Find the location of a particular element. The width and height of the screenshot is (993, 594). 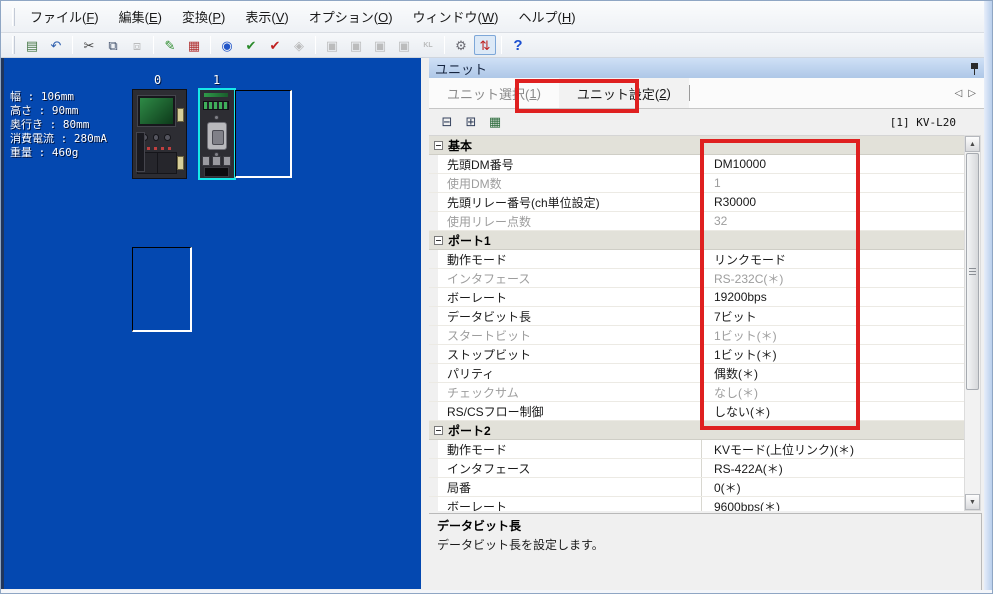

property-value: 19200bps is located at coordinates (833, 297).